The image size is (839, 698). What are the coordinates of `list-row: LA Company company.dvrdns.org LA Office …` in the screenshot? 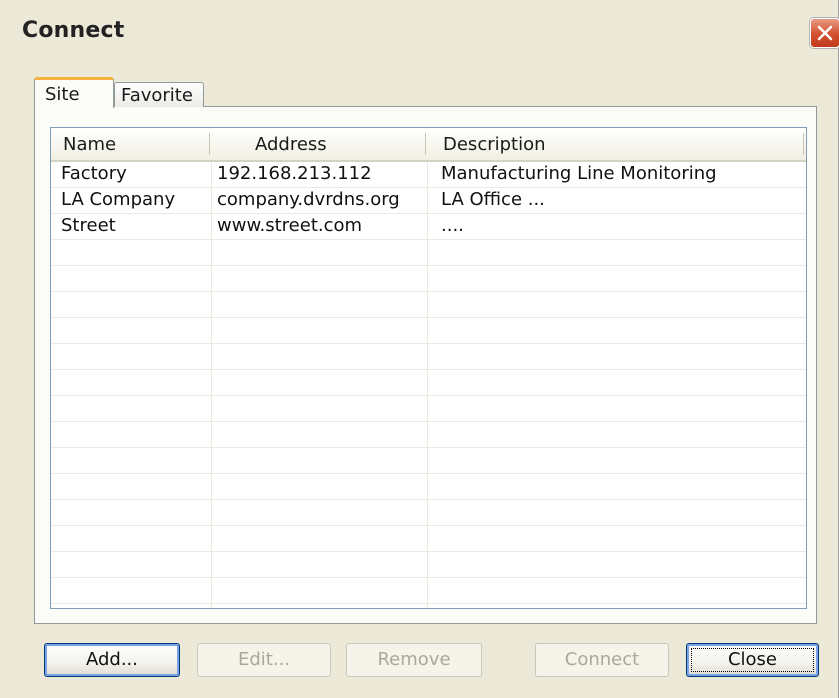 It's located at (428, 201).